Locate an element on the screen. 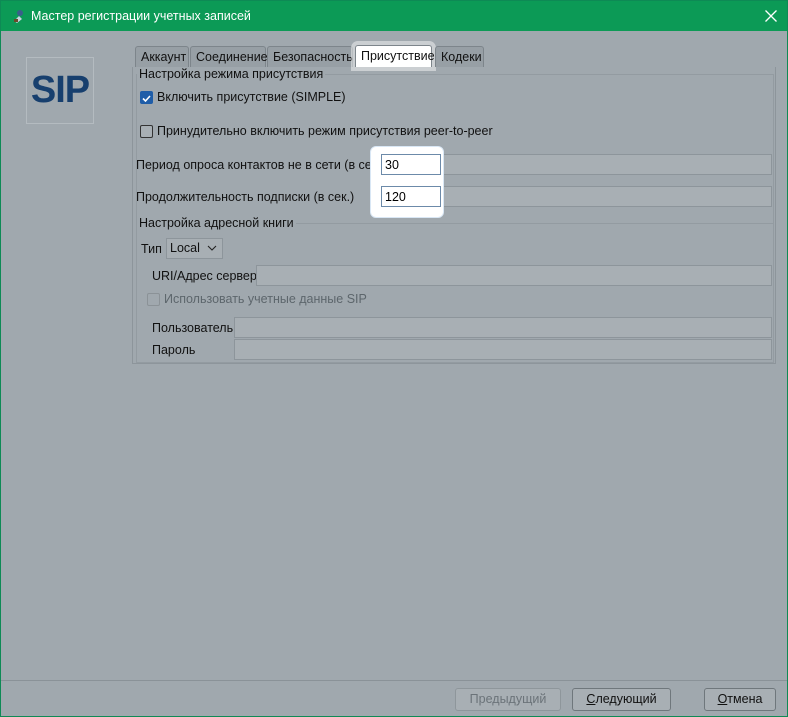 The width and height of the screenshot is (788, 717). window-title: Мастер регистрации учетных записей is located at coordinates (141, 16).